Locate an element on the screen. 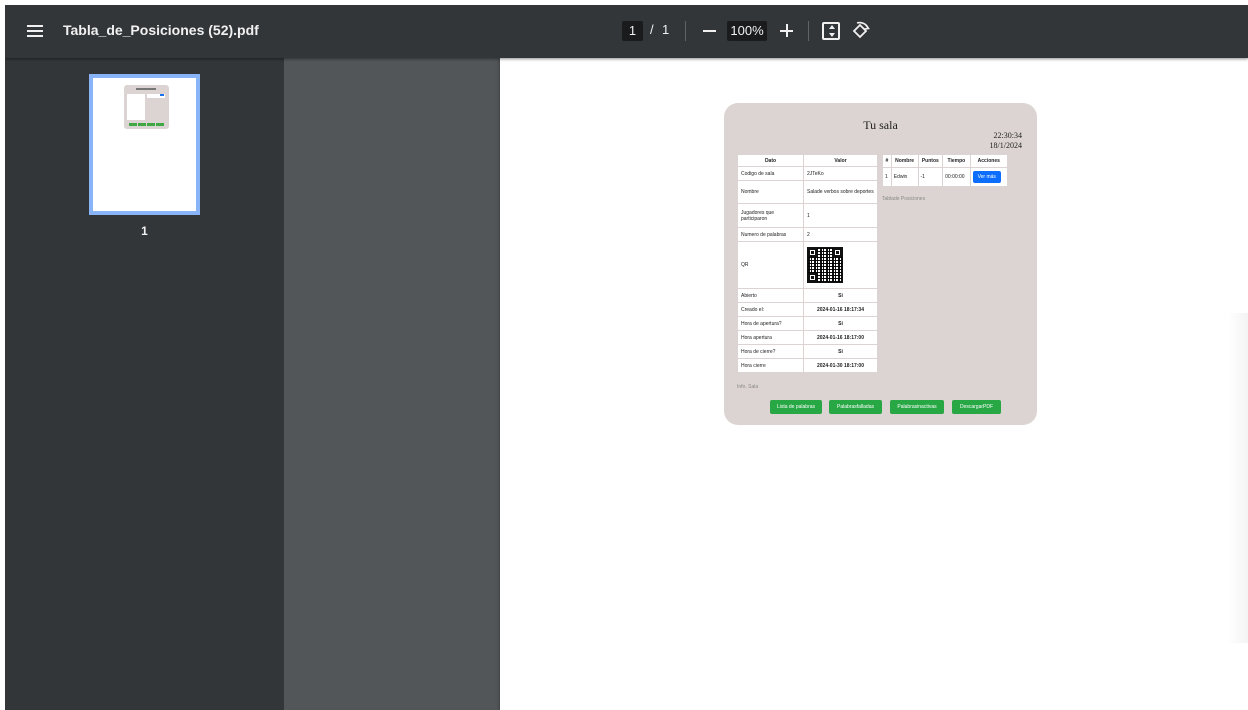 Image resolution: width=1248 pixels, height=710 pixels. table-row: Numero de palabras 2 is located at coordinates (807, 234).